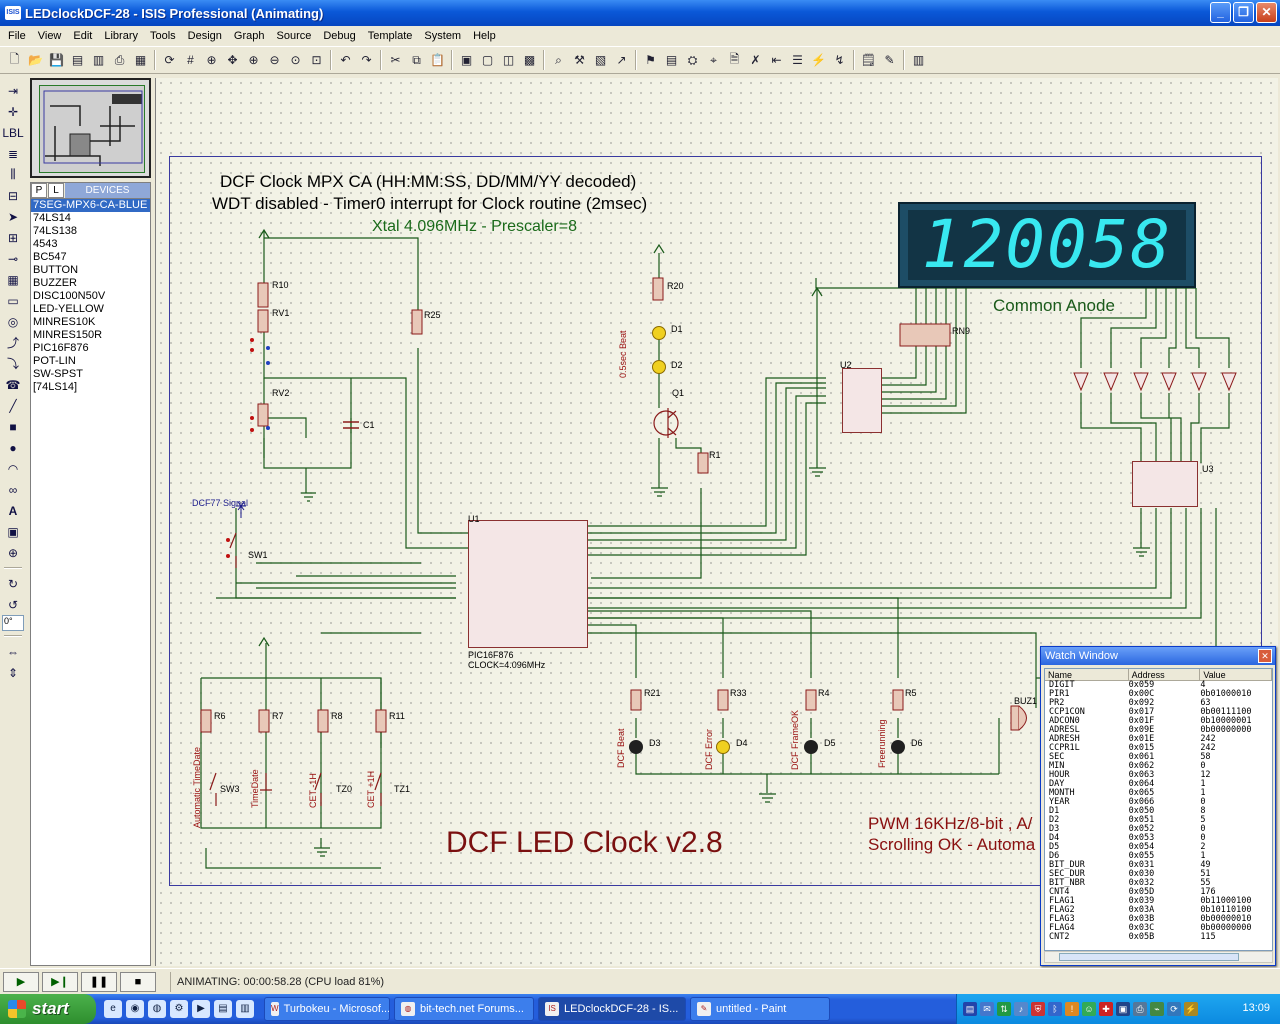  What do you see at coordinates (1123, 1009) in the screenshot?
I see `monitor-icon: ▣` at bounding box center [1123, 1009].